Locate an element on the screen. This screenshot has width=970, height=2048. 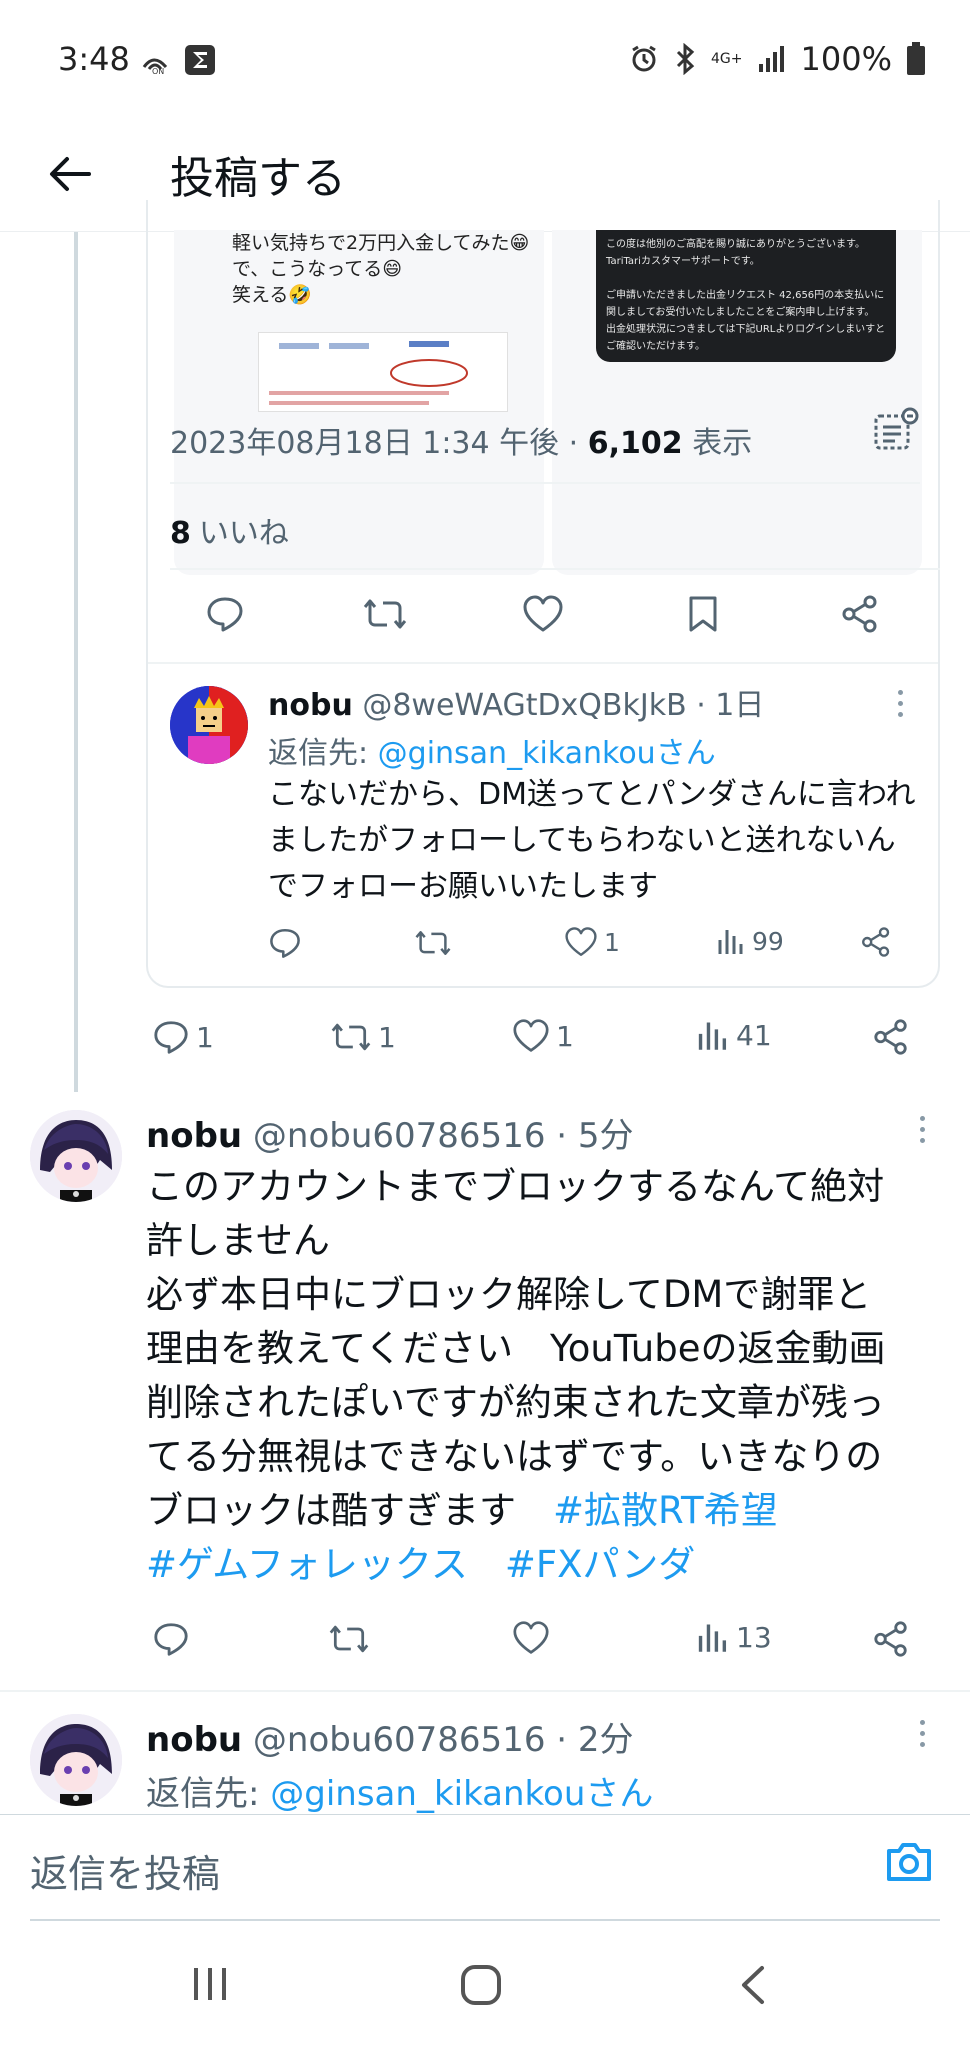
views-button: 13 is located at coordinates (734, 1637).